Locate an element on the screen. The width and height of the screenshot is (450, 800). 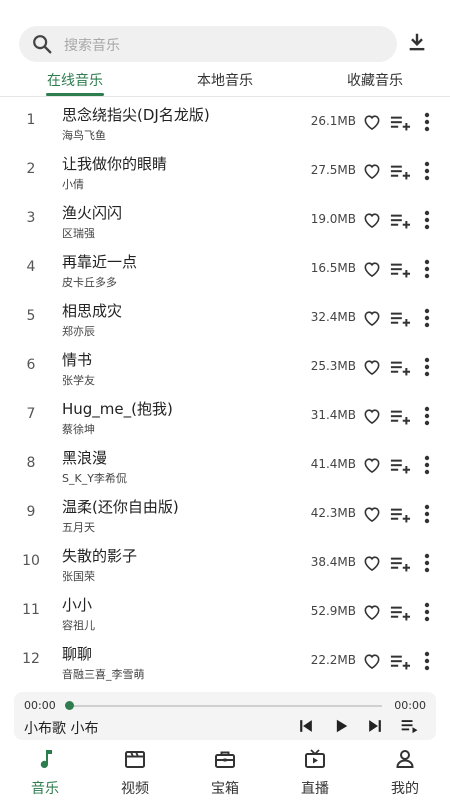
status-bar is located at coordinates (225, 9).